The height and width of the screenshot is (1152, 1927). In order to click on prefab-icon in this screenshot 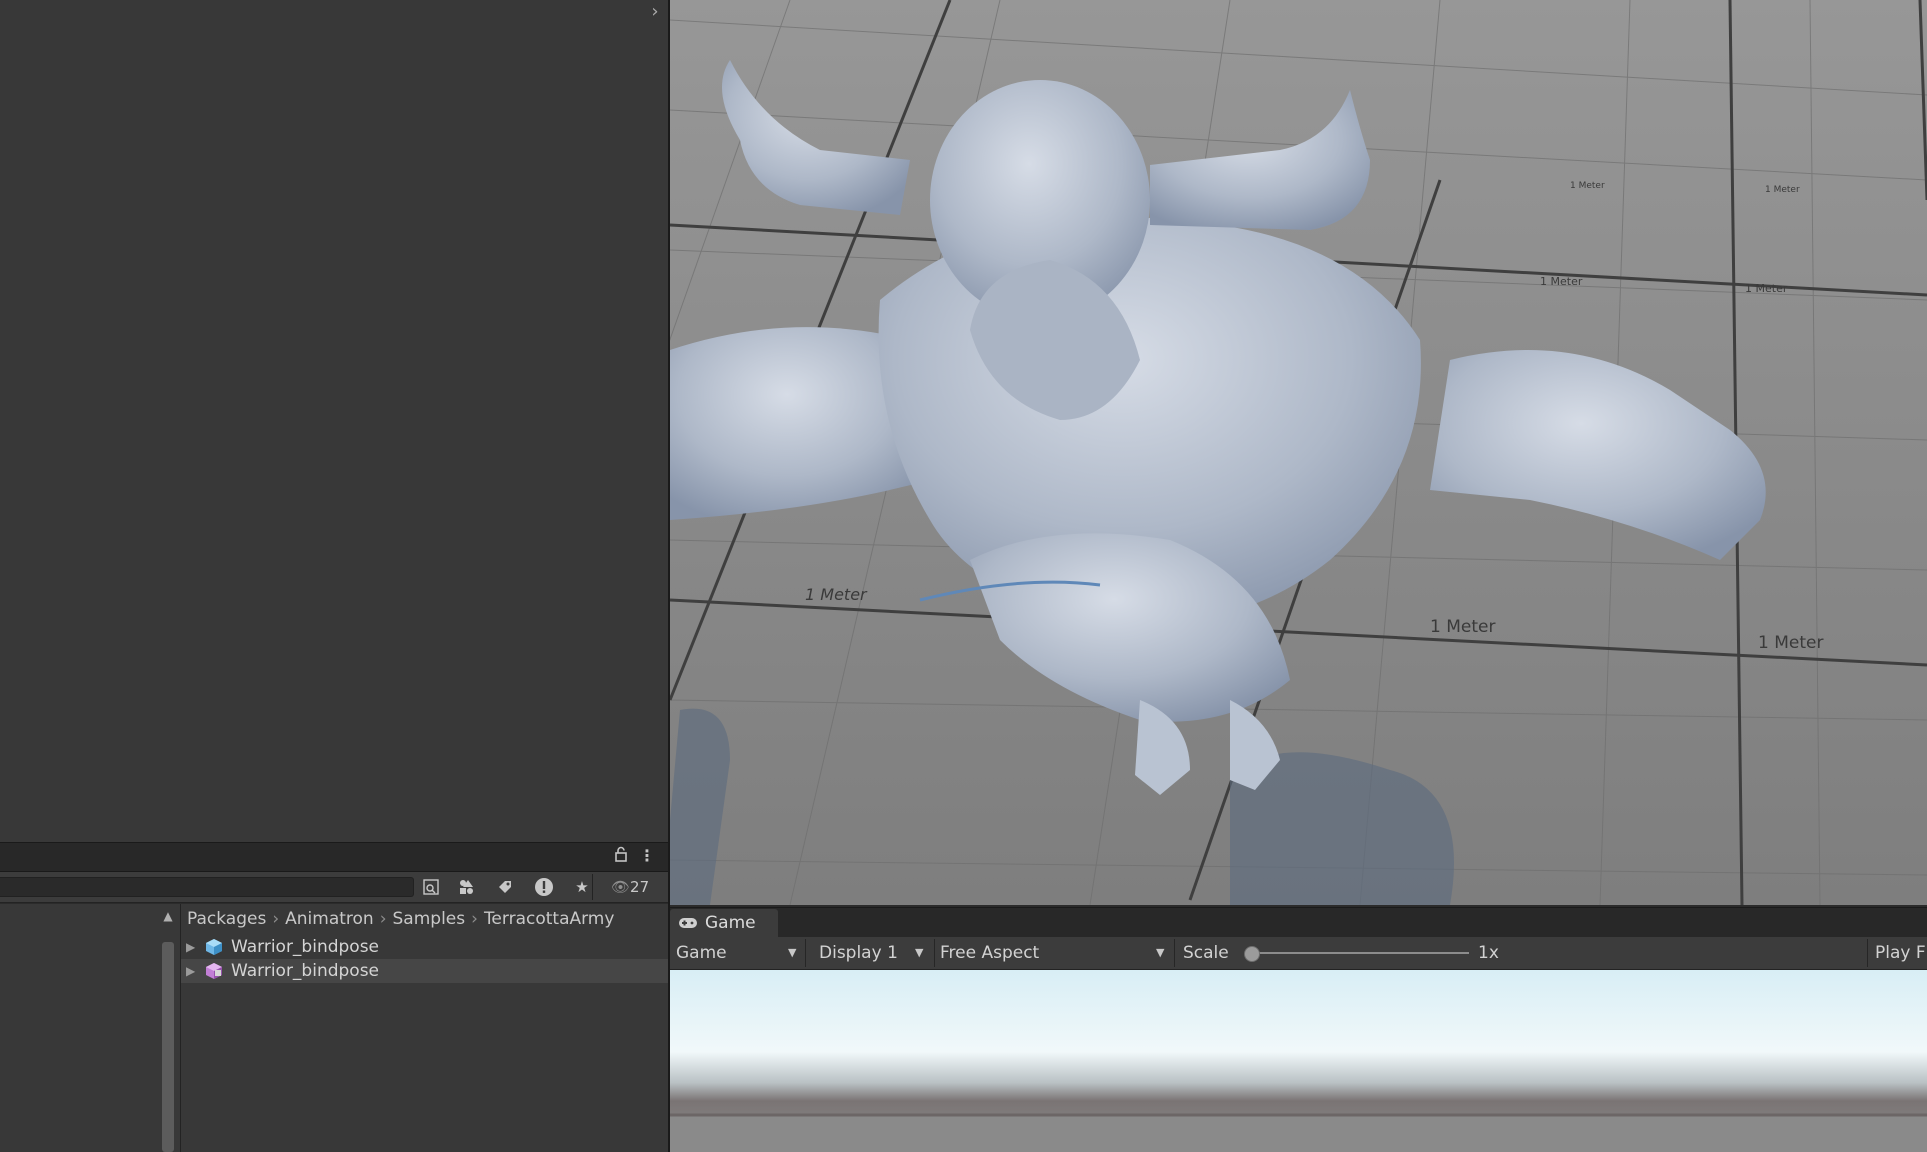, I will do `click(214, 947)`.